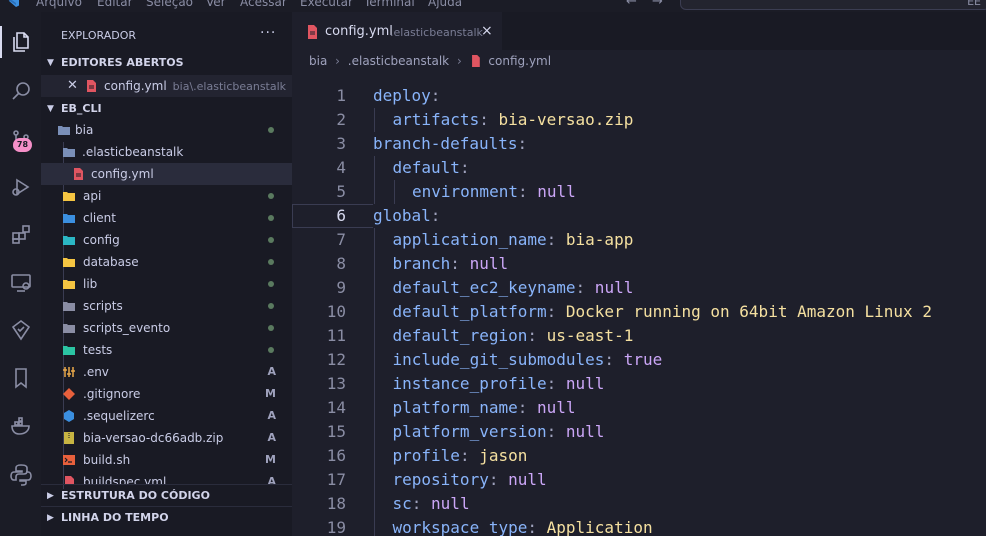 The image size is (986, 536). I want to click on yaml-key: default_ec2_keyname, so click(484, 287).